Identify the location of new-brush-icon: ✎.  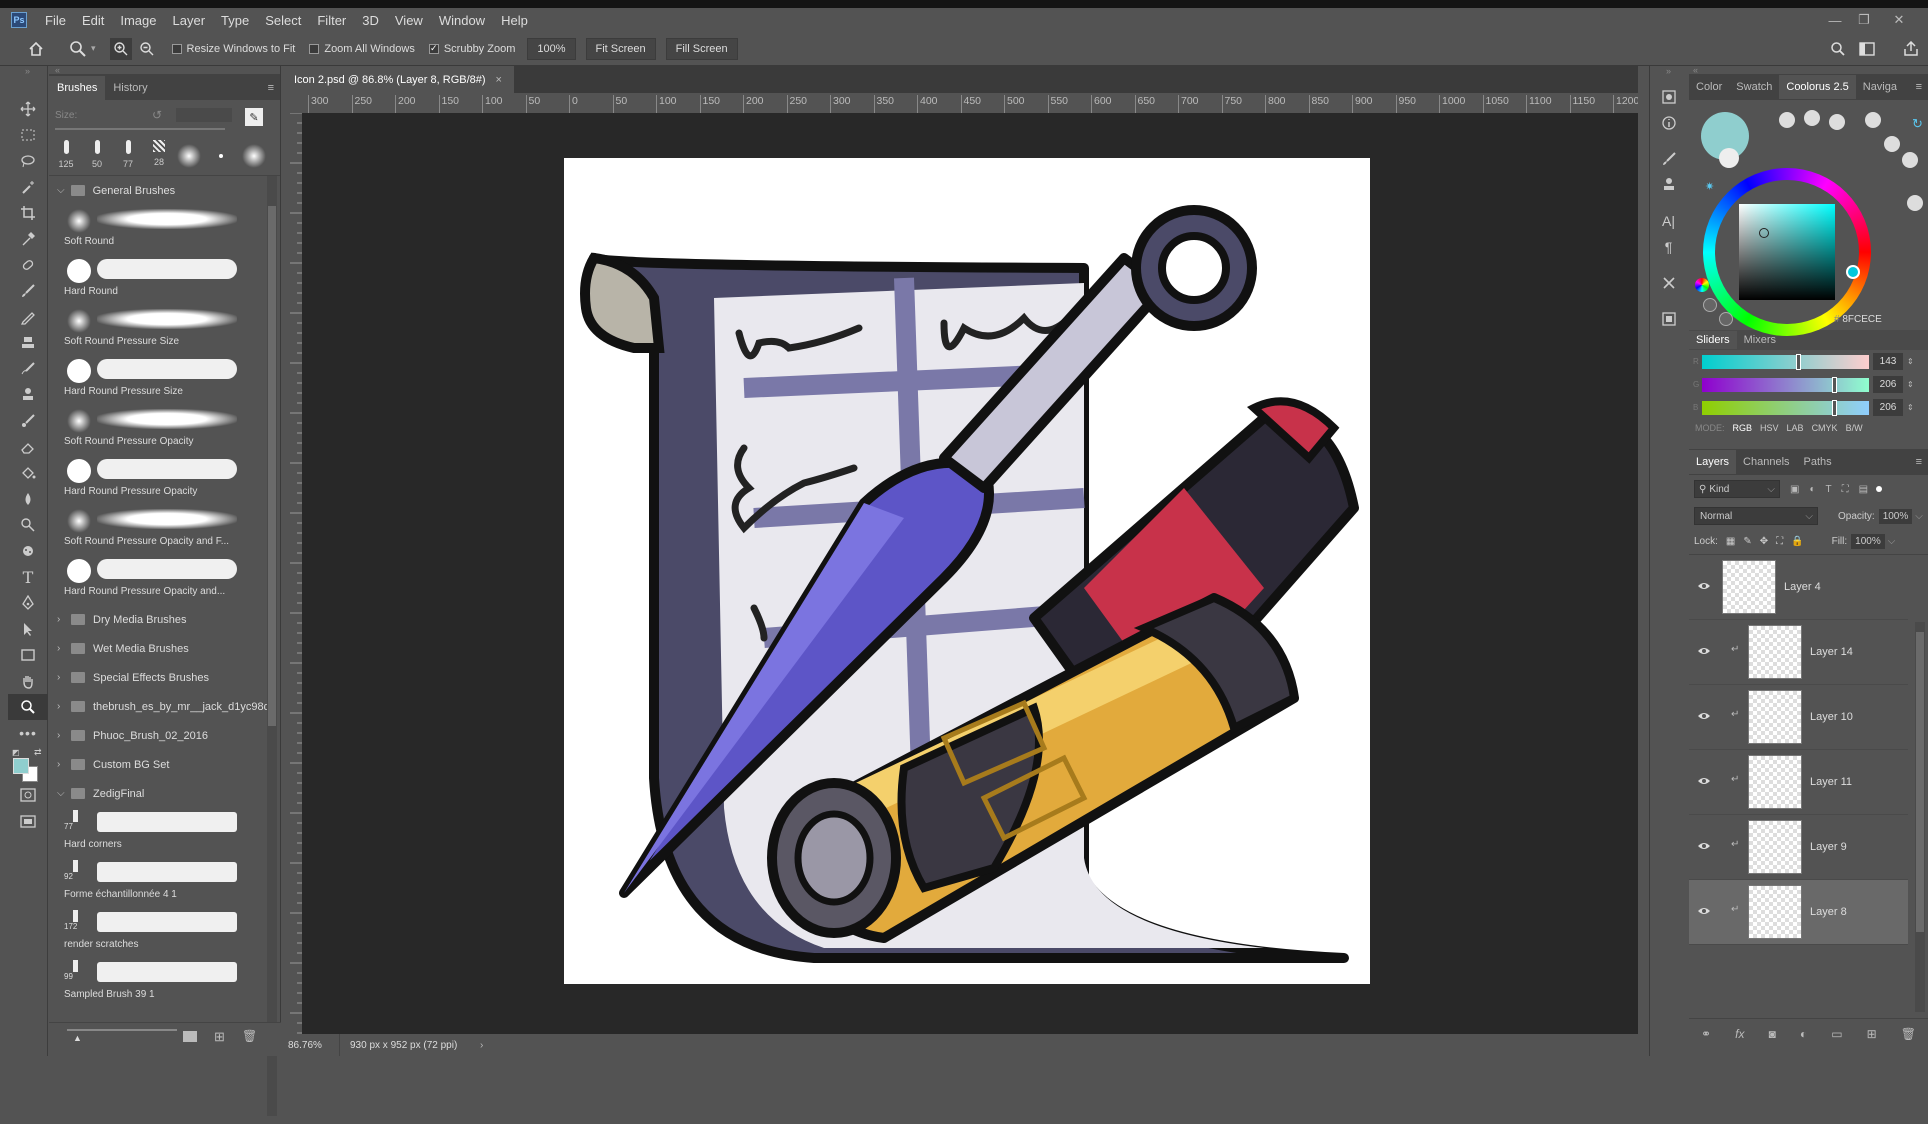
(254, 117).